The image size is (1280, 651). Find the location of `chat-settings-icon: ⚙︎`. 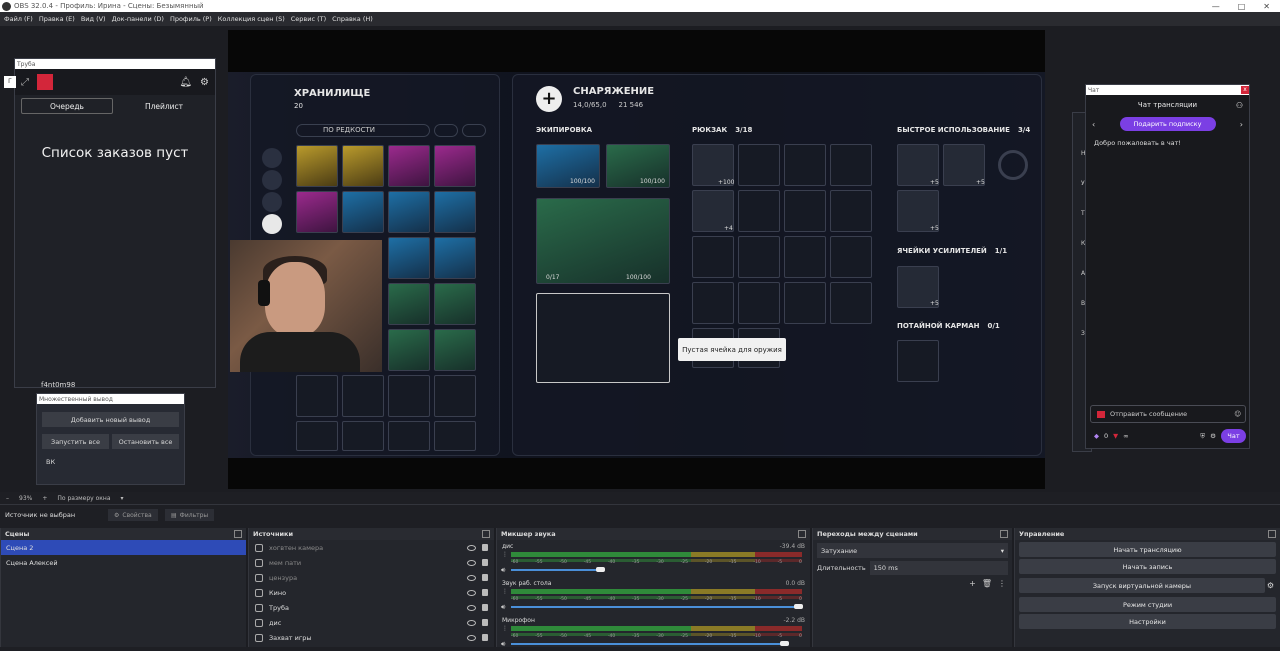

chat-settings-icon: ⚙︎ is located at coordinates (1213, 436).